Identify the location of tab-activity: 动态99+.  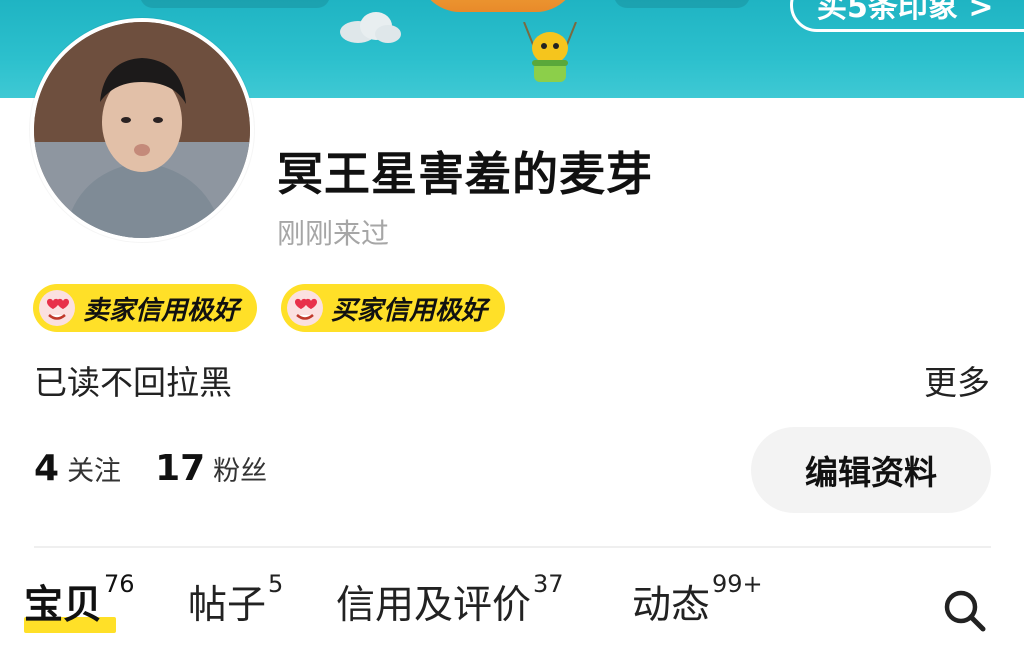
(697, 600).